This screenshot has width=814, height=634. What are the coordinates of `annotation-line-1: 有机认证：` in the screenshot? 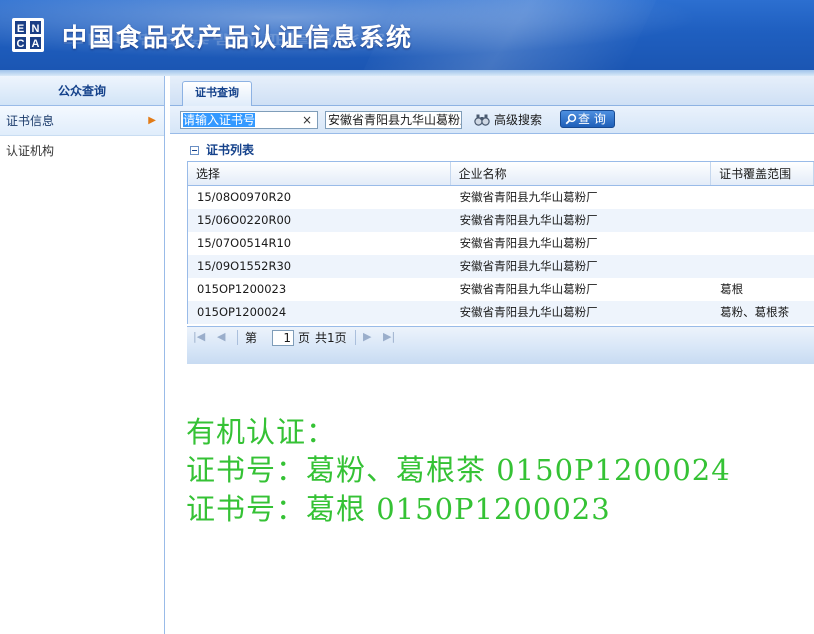 It's located at (261, 432).